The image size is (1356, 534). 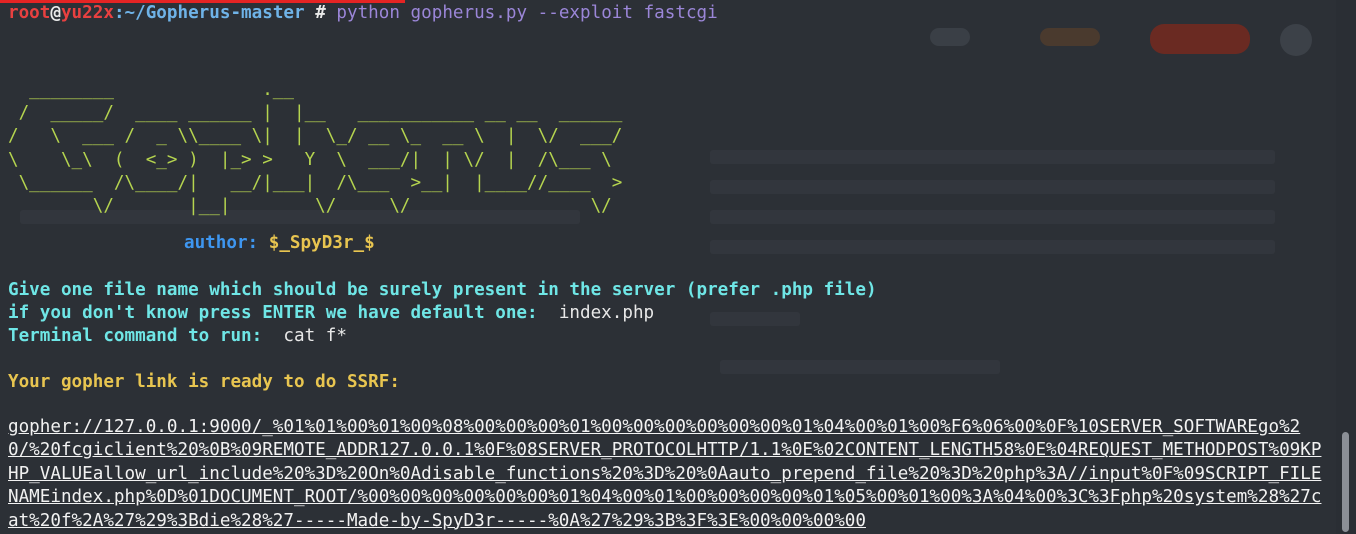 I want to click on author-line: author: $_SpyD3r_$, so click(x=279, y=243).